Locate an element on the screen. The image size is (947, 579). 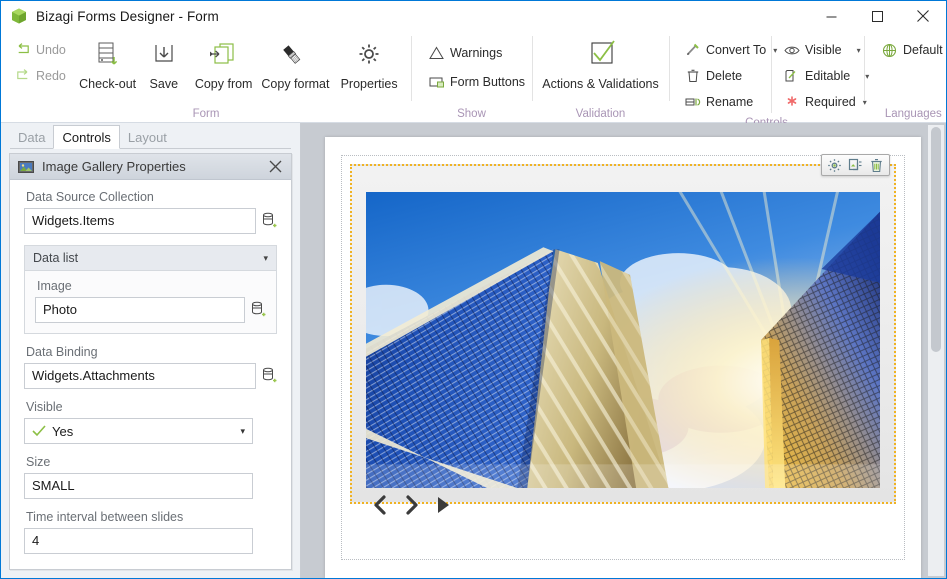
convert-to-label: Convert To is located at coordinates (736, 50).